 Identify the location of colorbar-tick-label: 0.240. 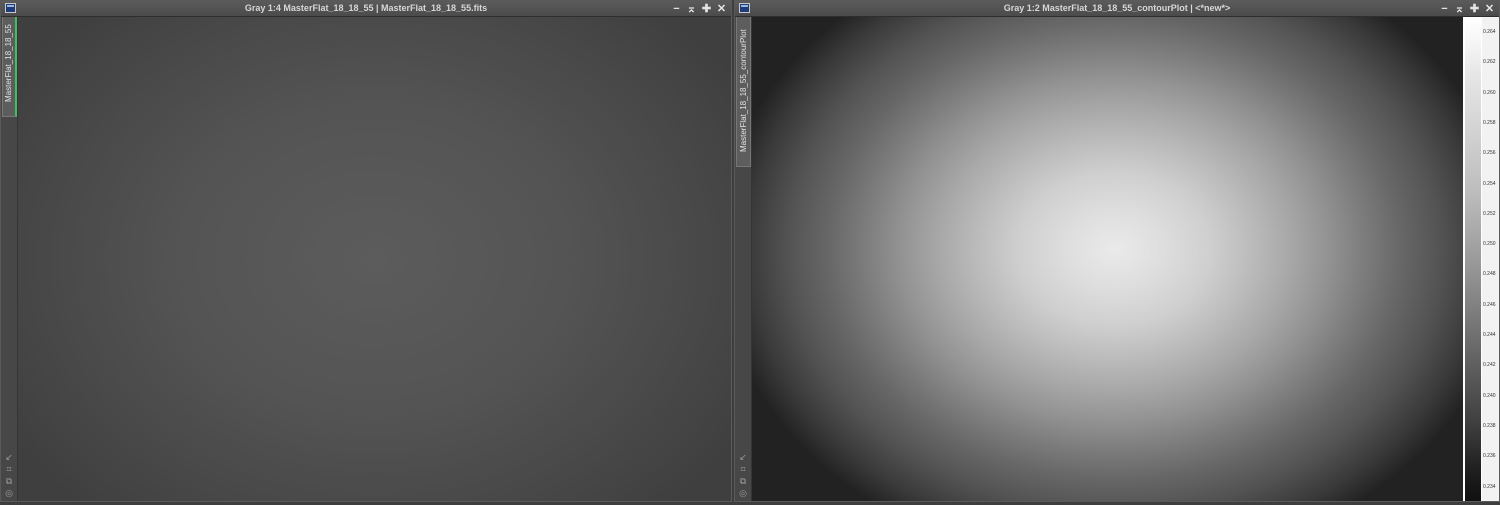
(1489, 395).